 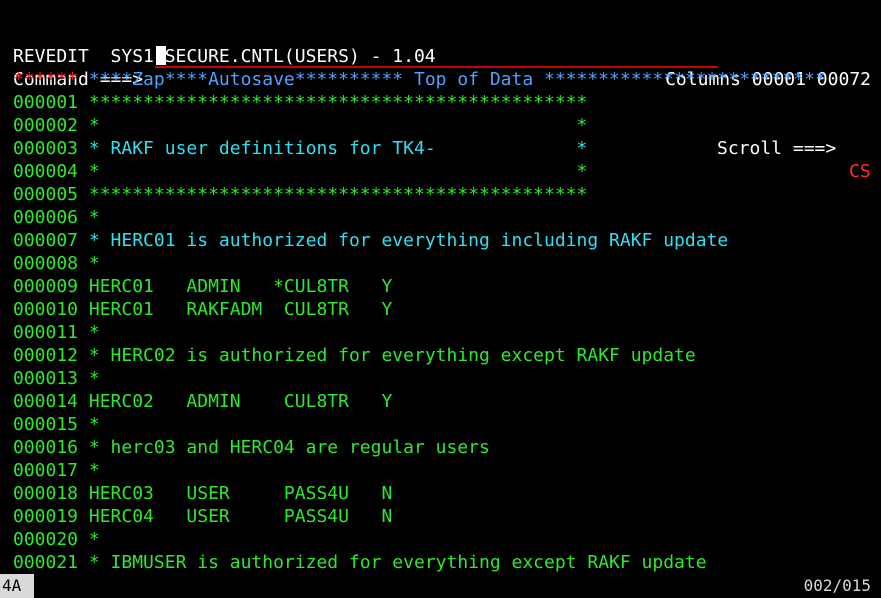 What do you see at coordinates (45, 194) in the screenshot?
I see `line-number: 000005` at bounding box center [45, 194].